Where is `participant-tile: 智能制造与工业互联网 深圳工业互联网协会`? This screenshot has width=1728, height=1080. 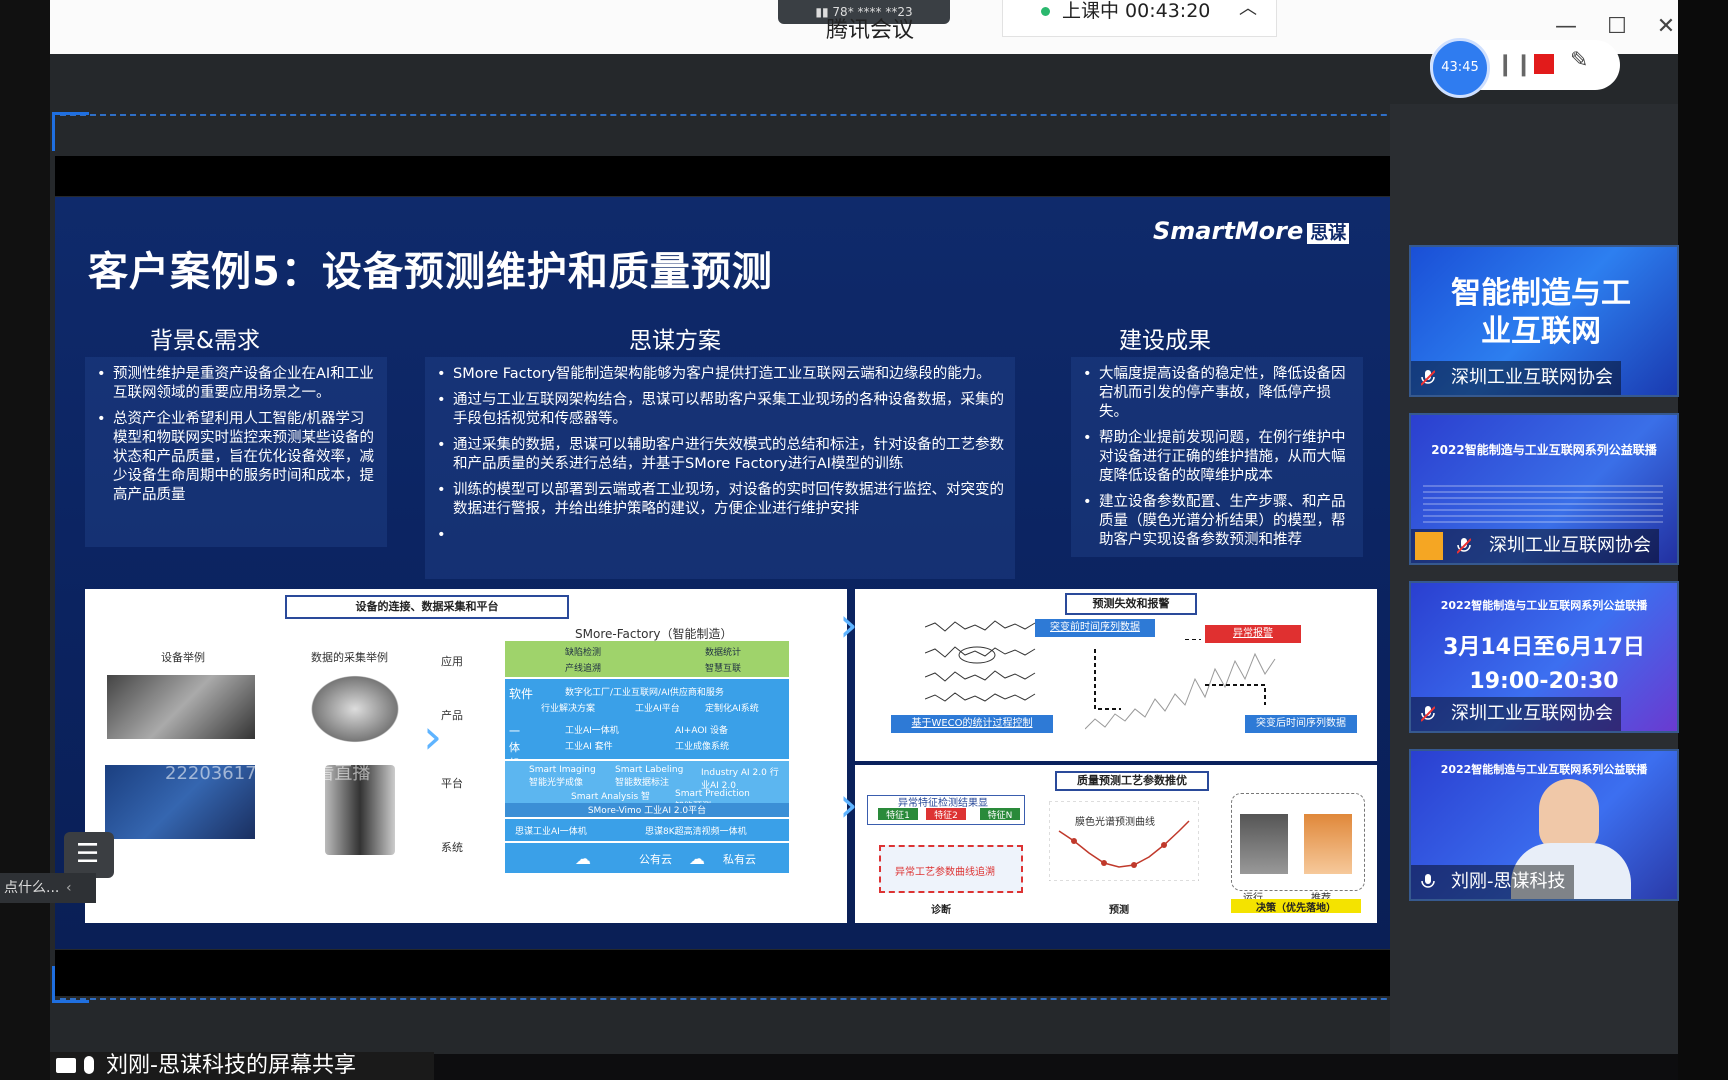
participant-tile: 智能制造与工业互联网 深圳工业互联网协会 is located at coordinates (1544, 321).